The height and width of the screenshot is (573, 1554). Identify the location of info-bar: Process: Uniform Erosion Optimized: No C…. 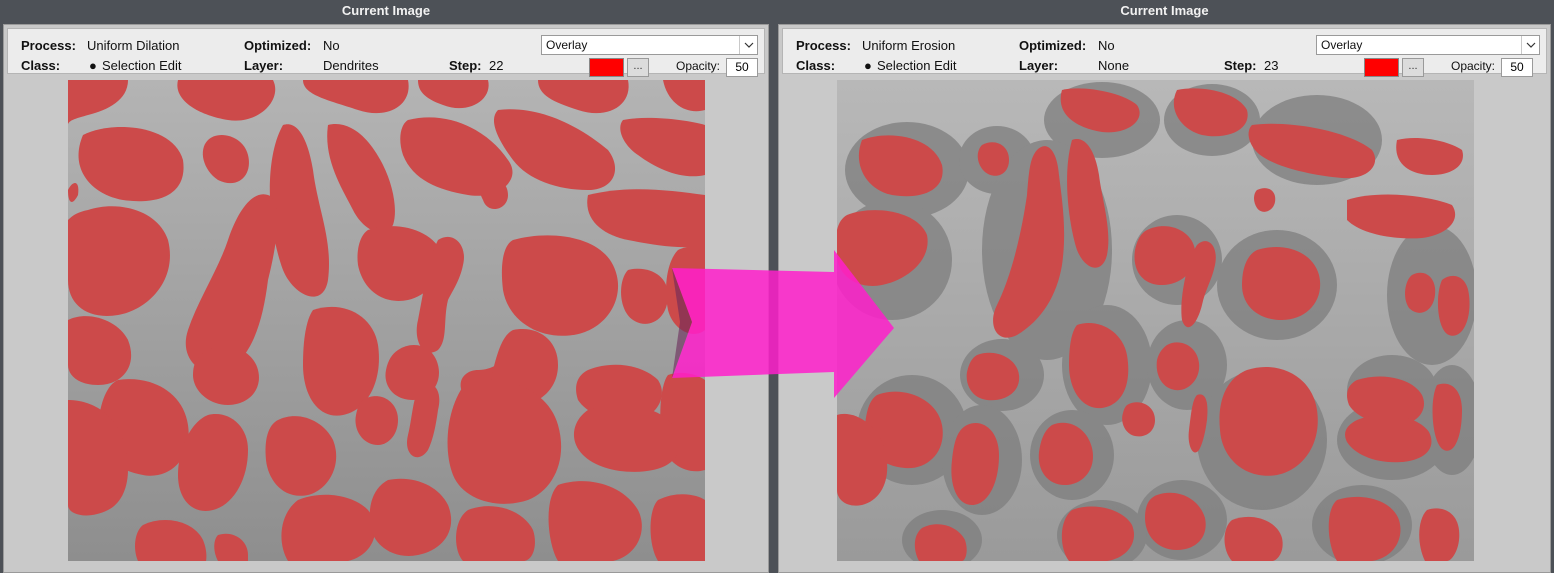
(1164, 52).